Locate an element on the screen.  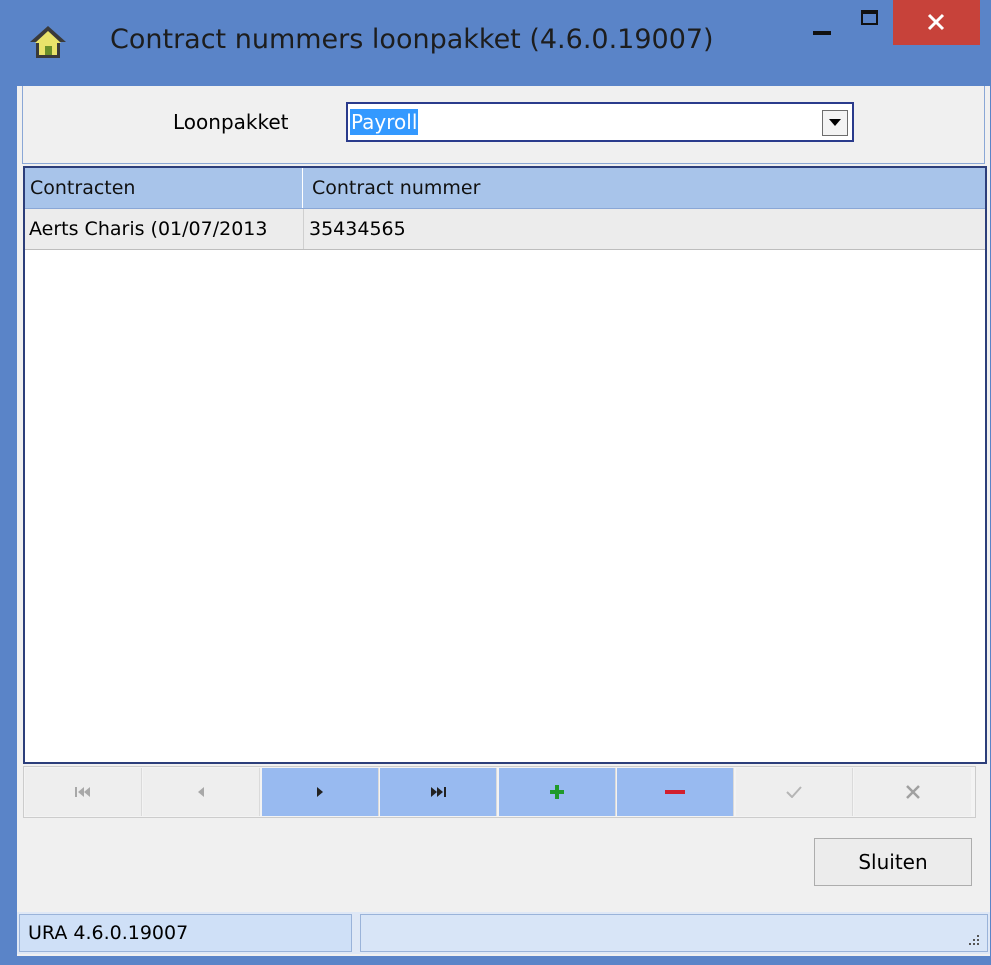
maximize-button is located at coordinates (871, 22).